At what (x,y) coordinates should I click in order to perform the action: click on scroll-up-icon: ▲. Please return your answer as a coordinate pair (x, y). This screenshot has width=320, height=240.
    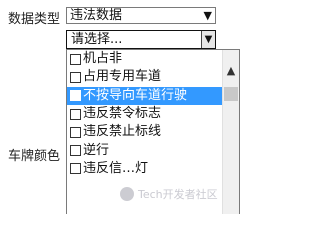
    Looking at the image, I should click on (231, 70).